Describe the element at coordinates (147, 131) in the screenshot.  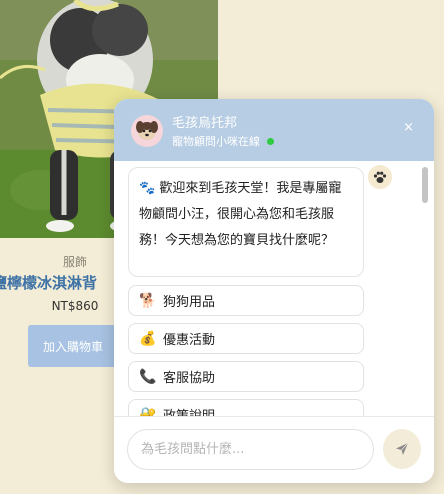
I see `puppy-face-icon` at that location.